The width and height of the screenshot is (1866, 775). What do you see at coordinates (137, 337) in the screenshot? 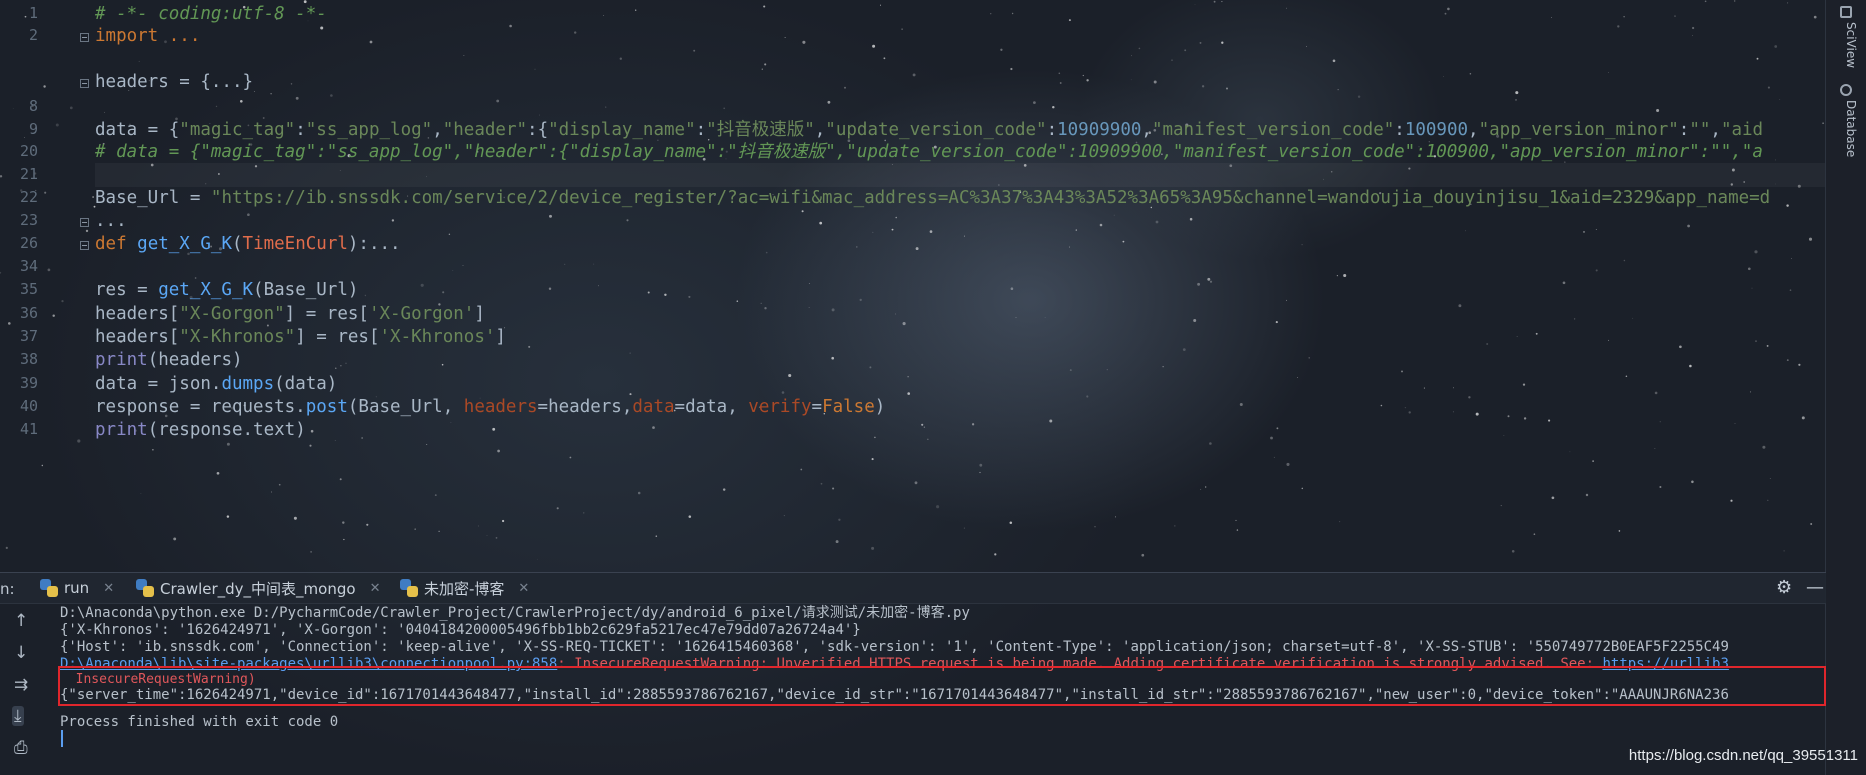
I see `code-token: headers[` at bounding box center [137, 337].